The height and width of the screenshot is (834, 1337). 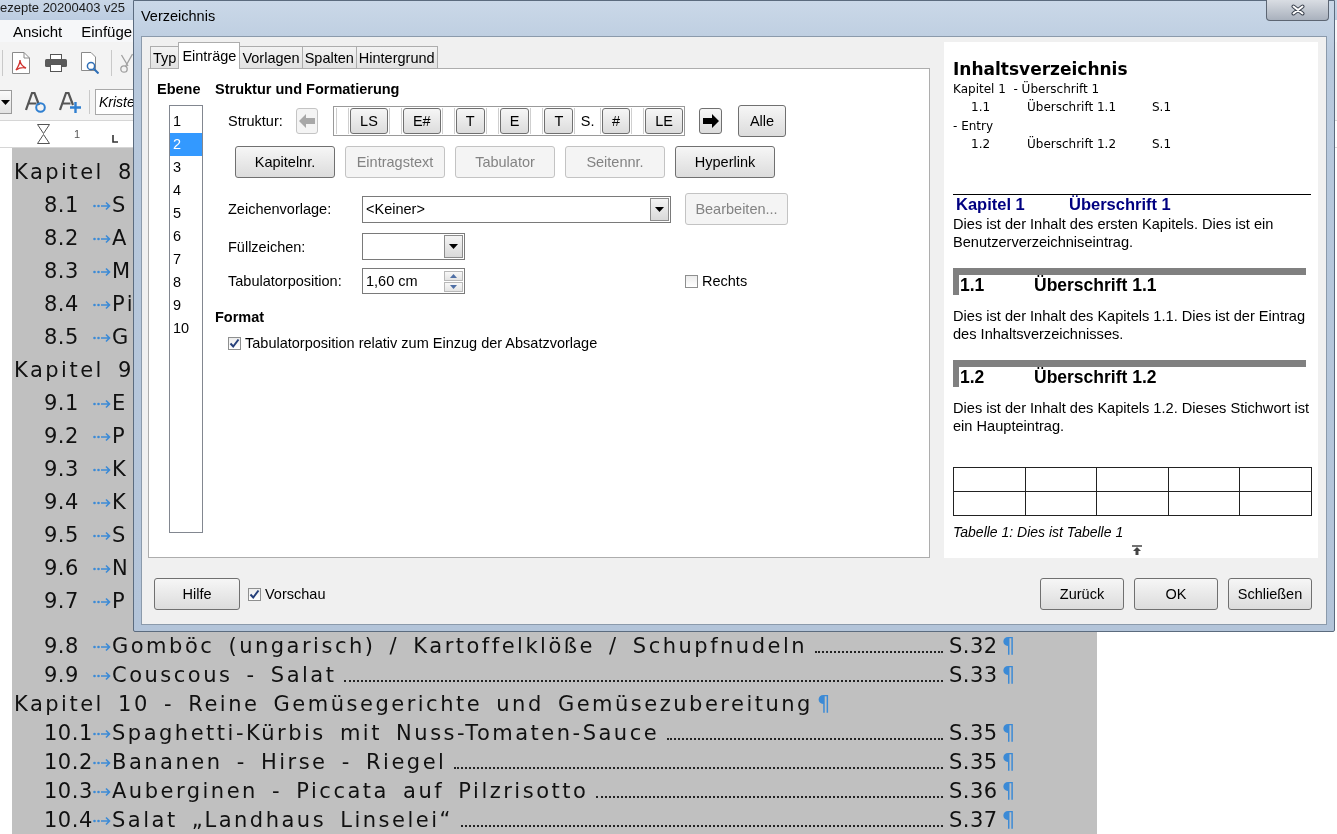 I want to click on pdf-icon, so click(x=21, y=63).